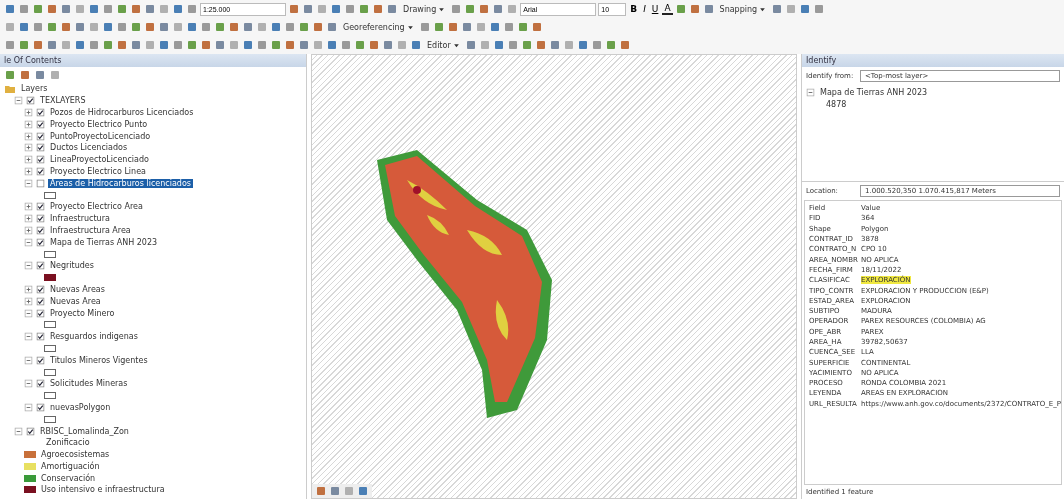 The image size is (1064, 499). Describe the element at coordinates (634, 9) in the screenshot. I see `bold-button: B` at that location.